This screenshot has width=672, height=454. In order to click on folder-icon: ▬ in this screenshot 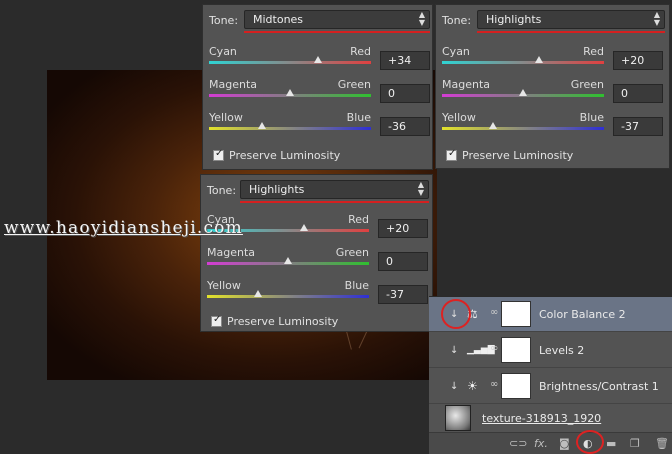, I will do `click(611, 443)`.